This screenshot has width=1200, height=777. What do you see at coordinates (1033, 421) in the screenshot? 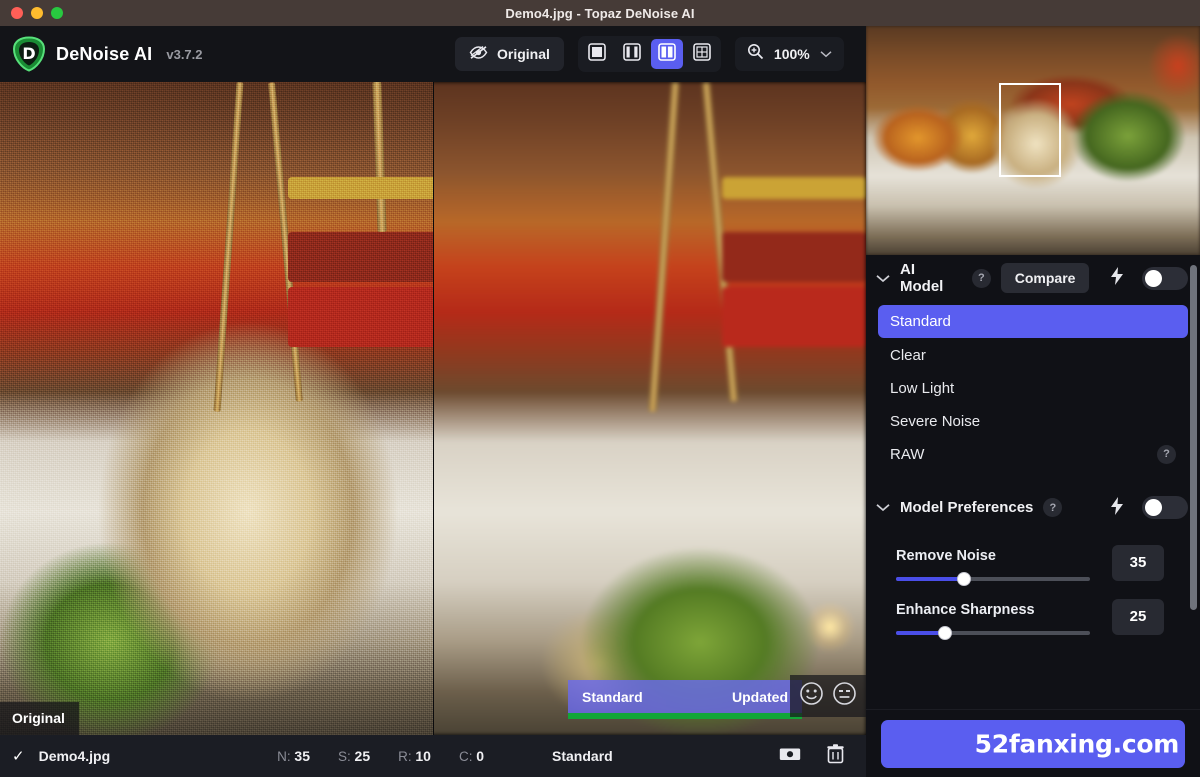
I see `model-item-severe-noise: Severe Noise` at bounding box center [1033, 421].